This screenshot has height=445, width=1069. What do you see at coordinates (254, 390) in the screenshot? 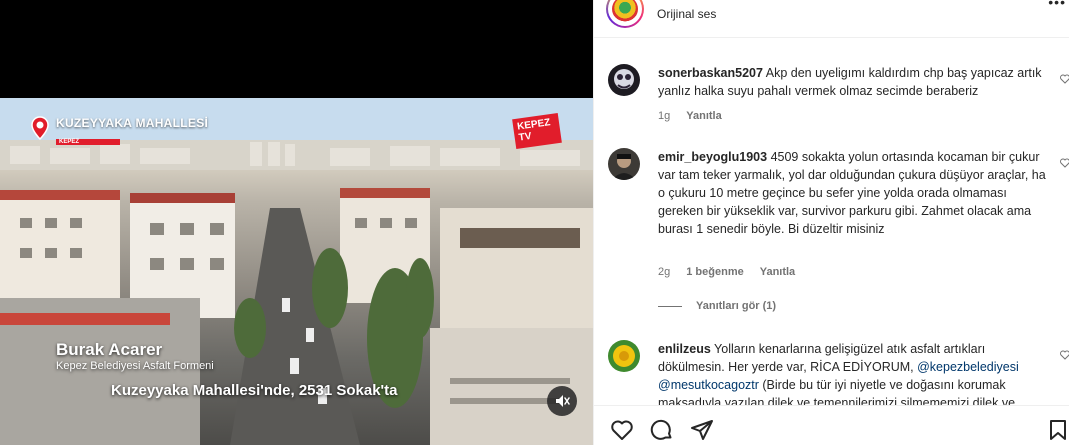
I see `video-caption: Kuzeyyaka Mahallesi'nde, 2531 Sokak'ta` at bounding box center [254, 390].